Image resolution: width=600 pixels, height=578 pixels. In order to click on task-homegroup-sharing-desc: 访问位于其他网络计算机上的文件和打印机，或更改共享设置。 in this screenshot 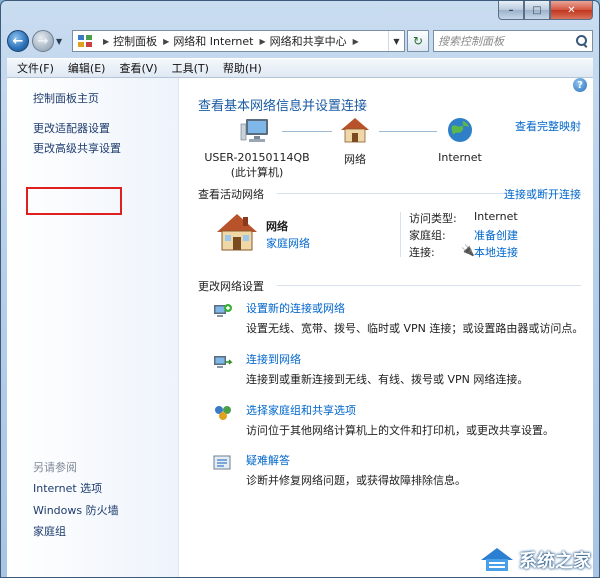, I will do `click(400, 430)`.